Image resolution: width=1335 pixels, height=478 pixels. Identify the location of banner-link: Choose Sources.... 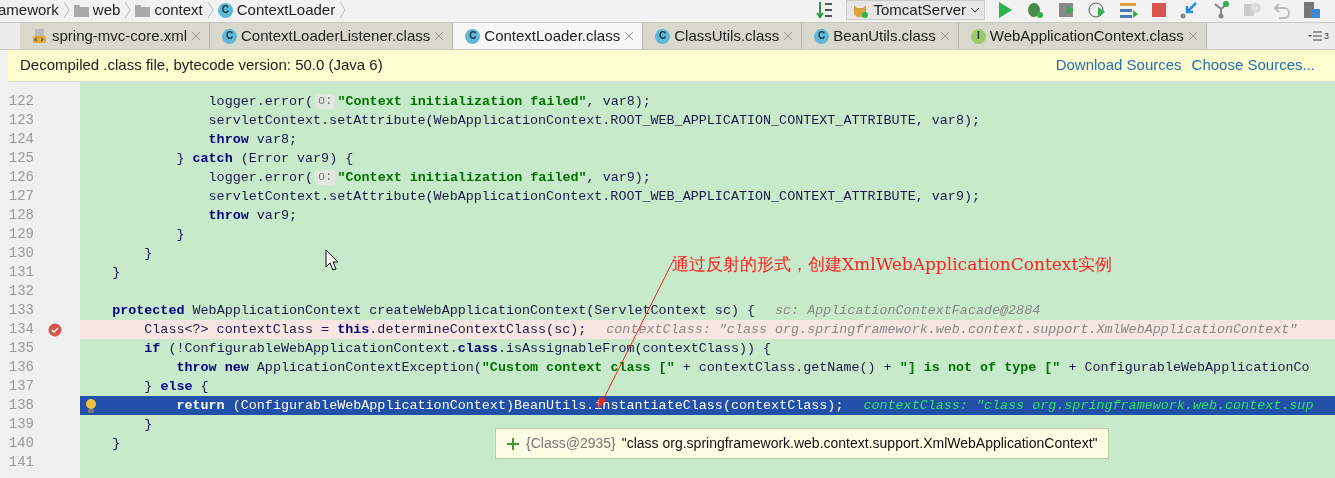
(1253, 65).